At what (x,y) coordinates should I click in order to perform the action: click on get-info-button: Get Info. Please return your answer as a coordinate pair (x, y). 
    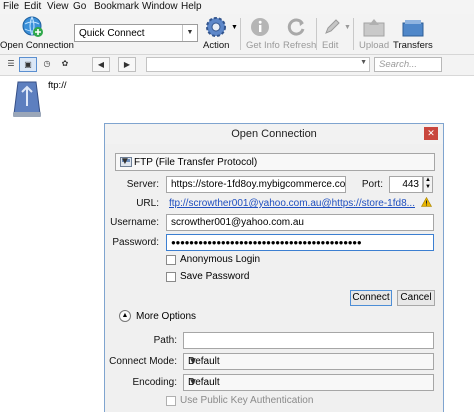
    Looking at the image, I should click on (262, 34).